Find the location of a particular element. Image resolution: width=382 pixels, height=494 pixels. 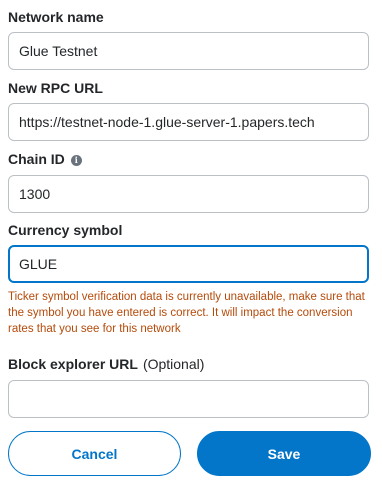

chain-id-label-row: Chain ID i is located at coordinates (45, 159).